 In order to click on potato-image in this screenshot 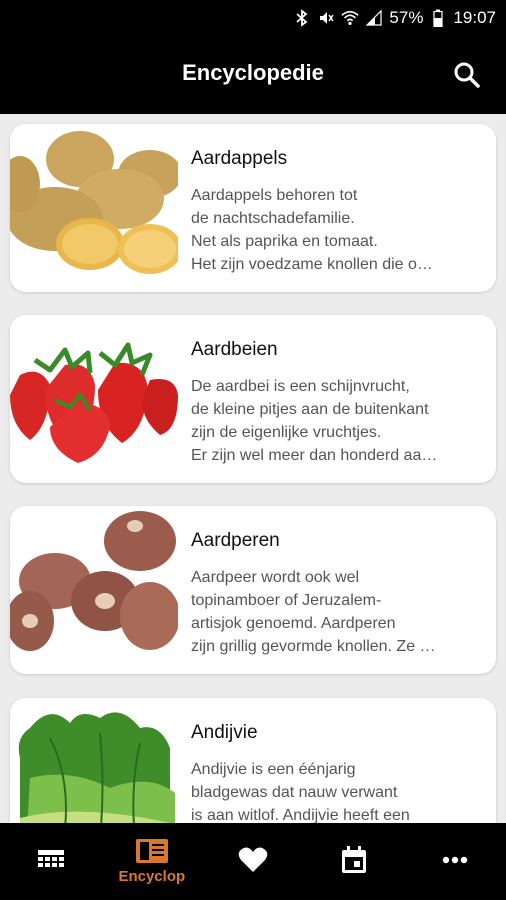, I will do `click(94, 208)`.